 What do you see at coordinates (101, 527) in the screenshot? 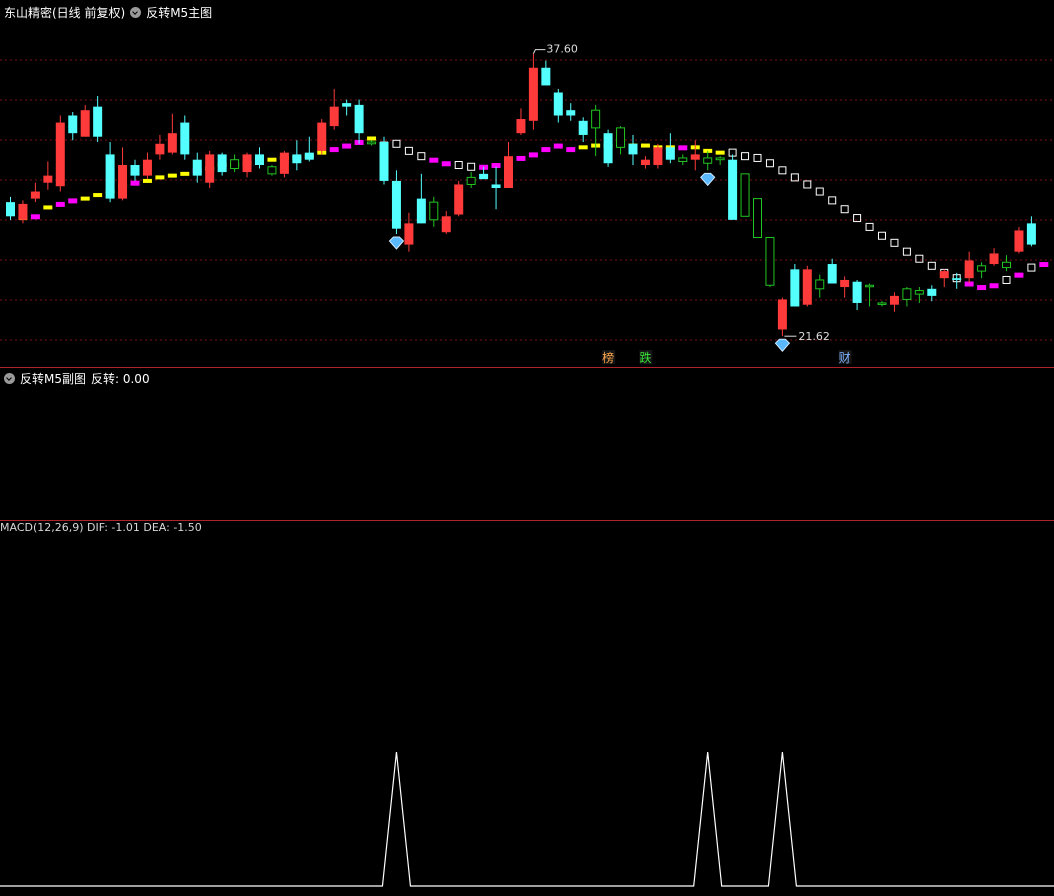
I see `macd-header-strip: MACD(12,26,9) DIF: -1.01 DEA: -1.50` at bounding box center [101, 527].